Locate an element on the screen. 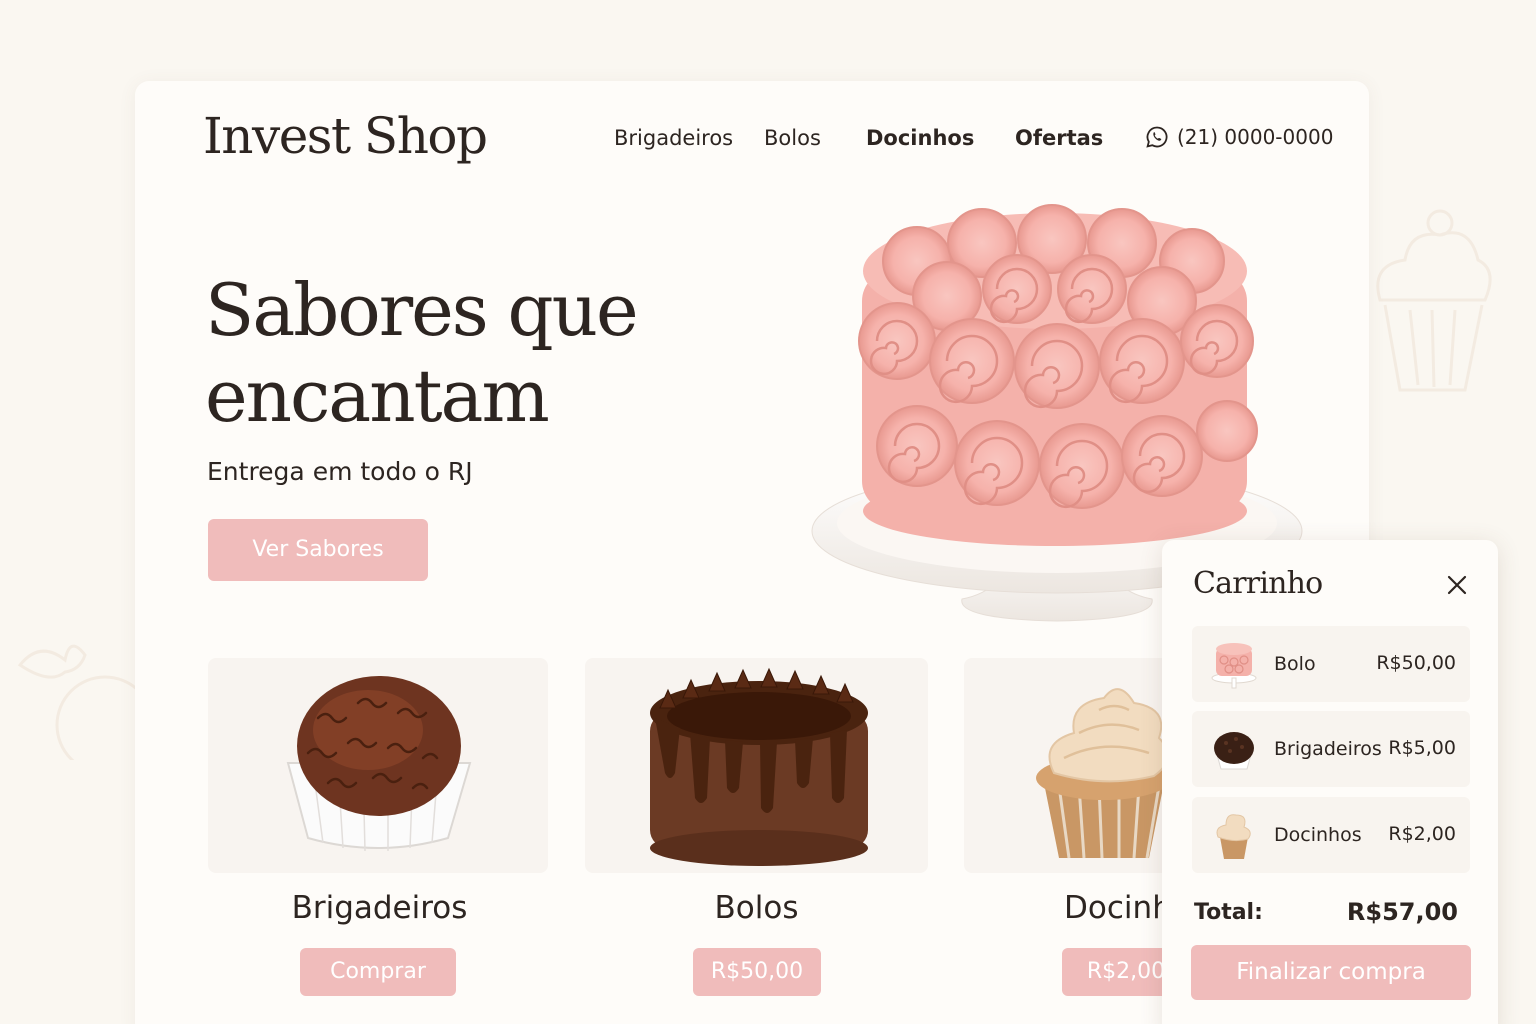 This screenshot has width=1536, height=1024. product-title-brigadeiros: Brigadeiros is located at coordinates (379, 908).